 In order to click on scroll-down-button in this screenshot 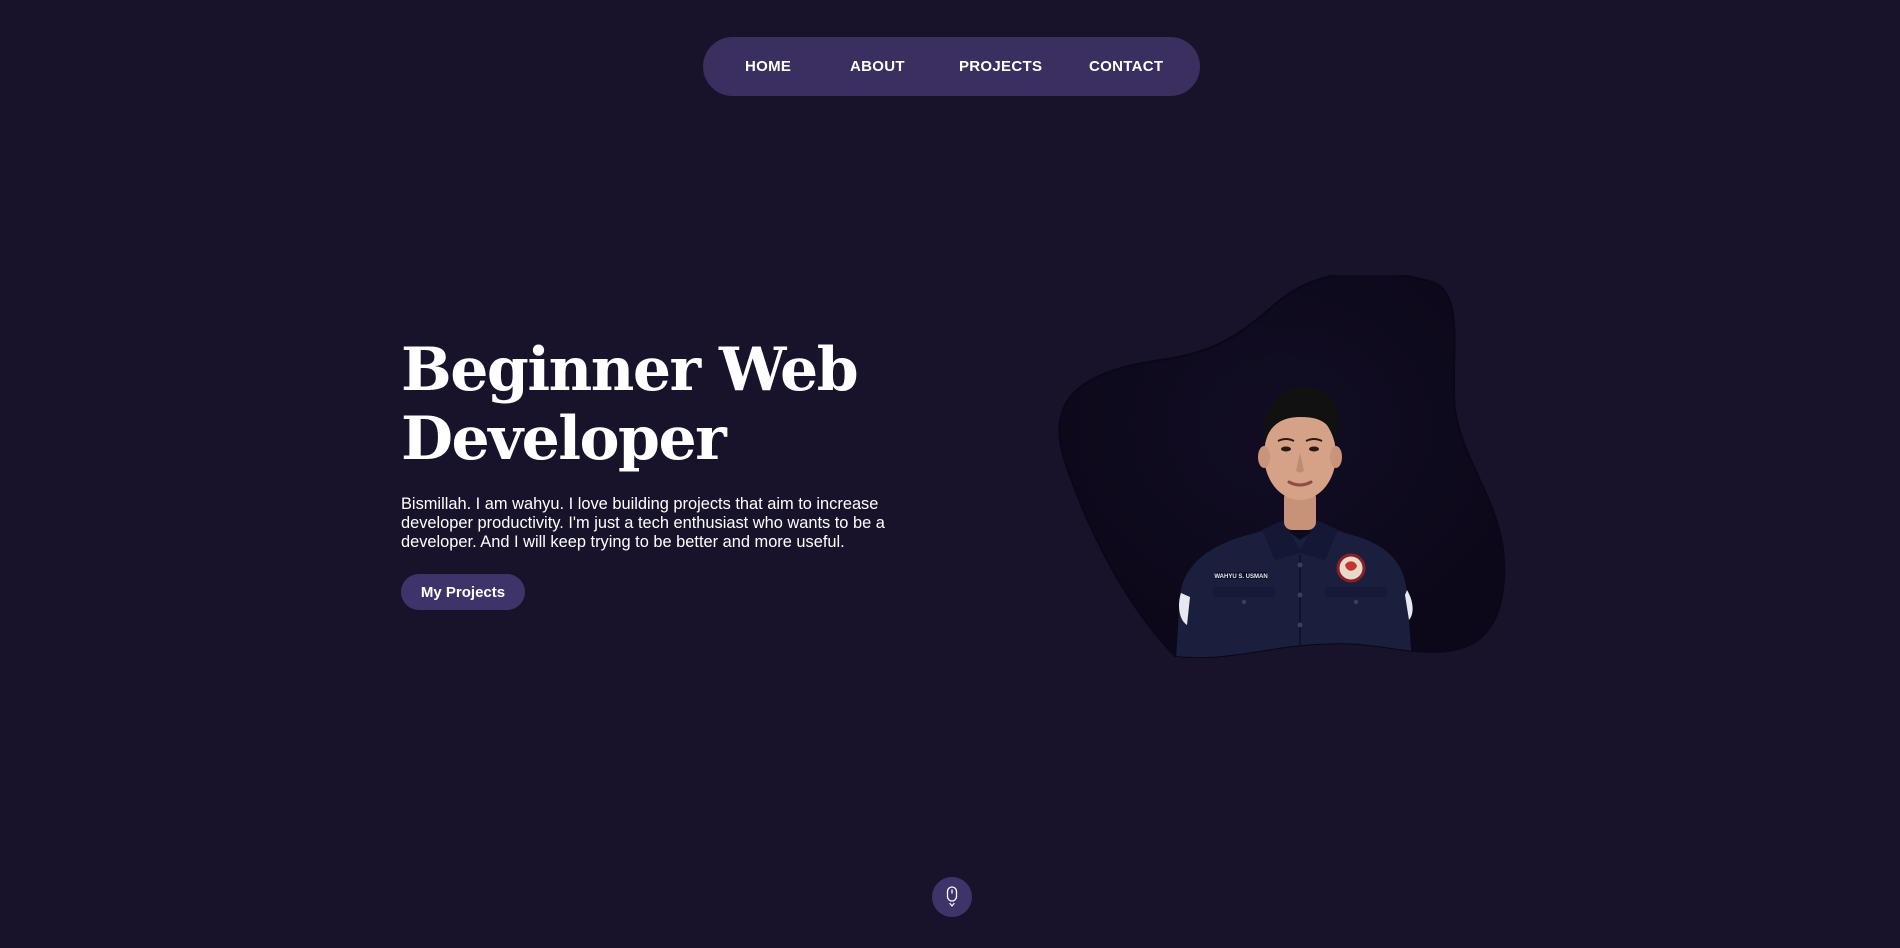, I will do `click(952, 897)`.